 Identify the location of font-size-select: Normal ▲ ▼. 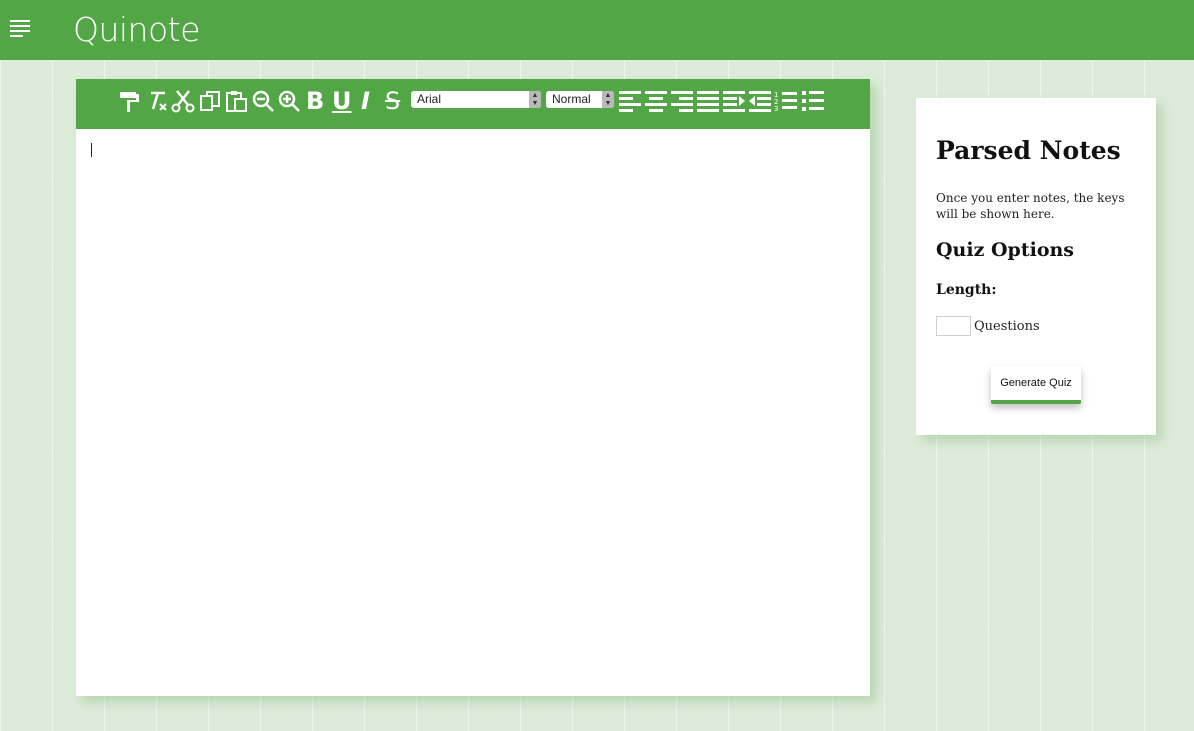
(580, 99).